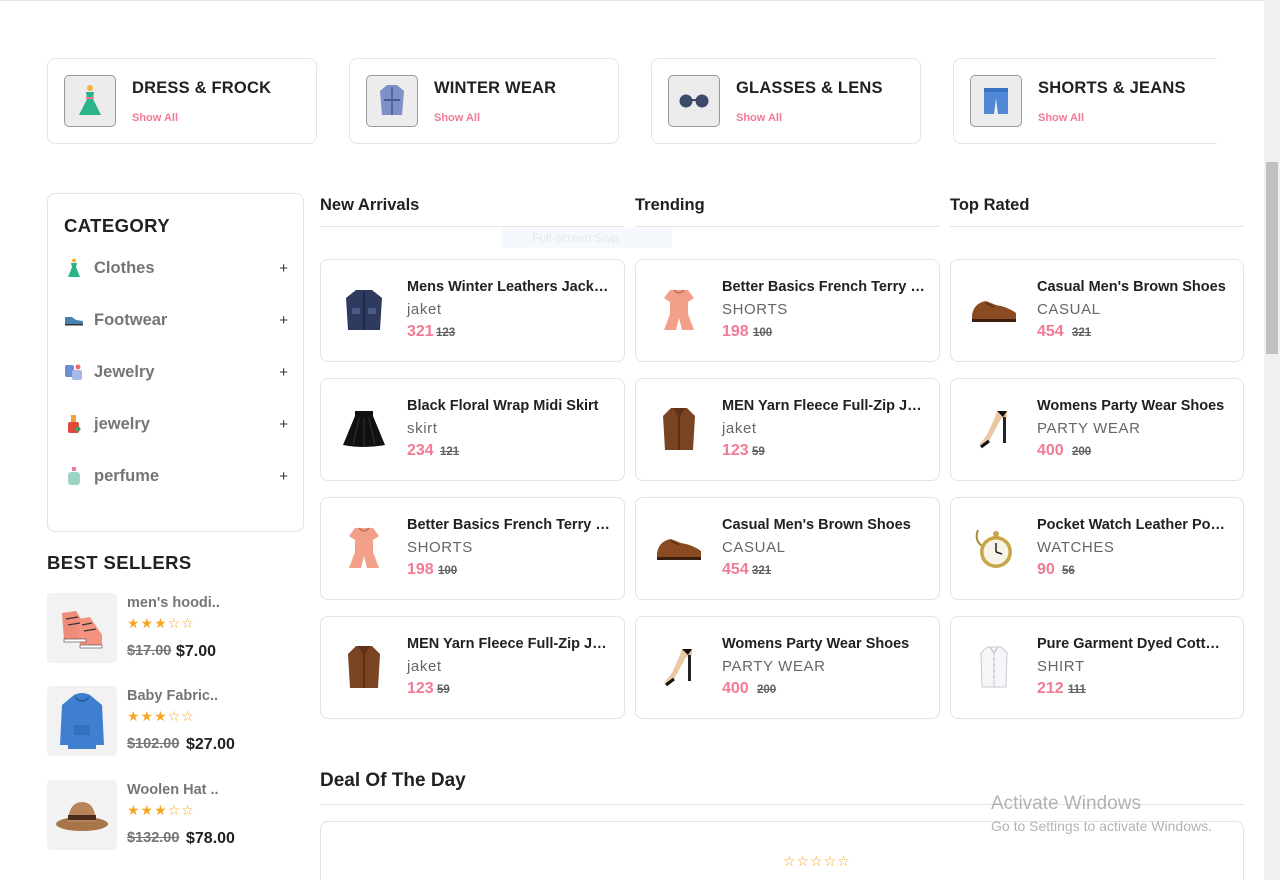 This screenshot has height=880, width=1280. What do you see at coordinates (1050, 688) in the screenshot?
I see `product-price: 212` at bounding box center [1050, 688].